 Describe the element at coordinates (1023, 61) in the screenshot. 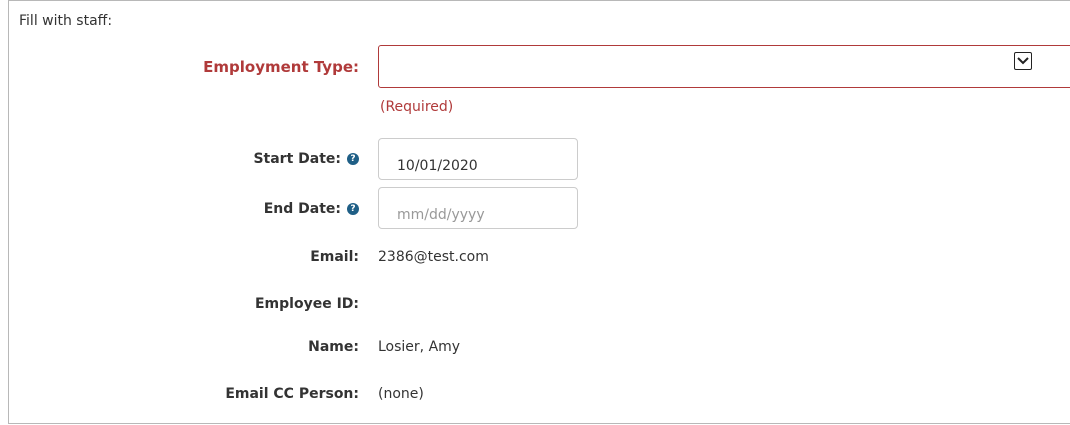

I see `chevron-down-icon` at that location.